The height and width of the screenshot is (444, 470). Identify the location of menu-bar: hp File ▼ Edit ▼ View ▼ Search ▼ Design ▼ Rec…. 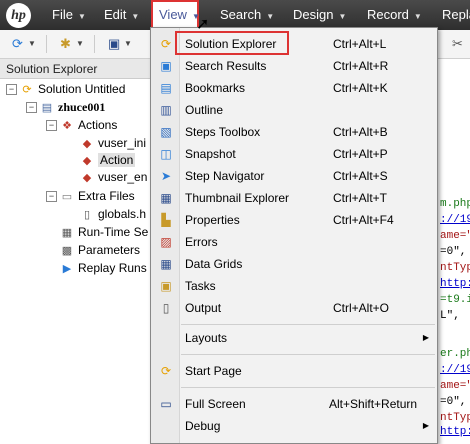
(235, 15).